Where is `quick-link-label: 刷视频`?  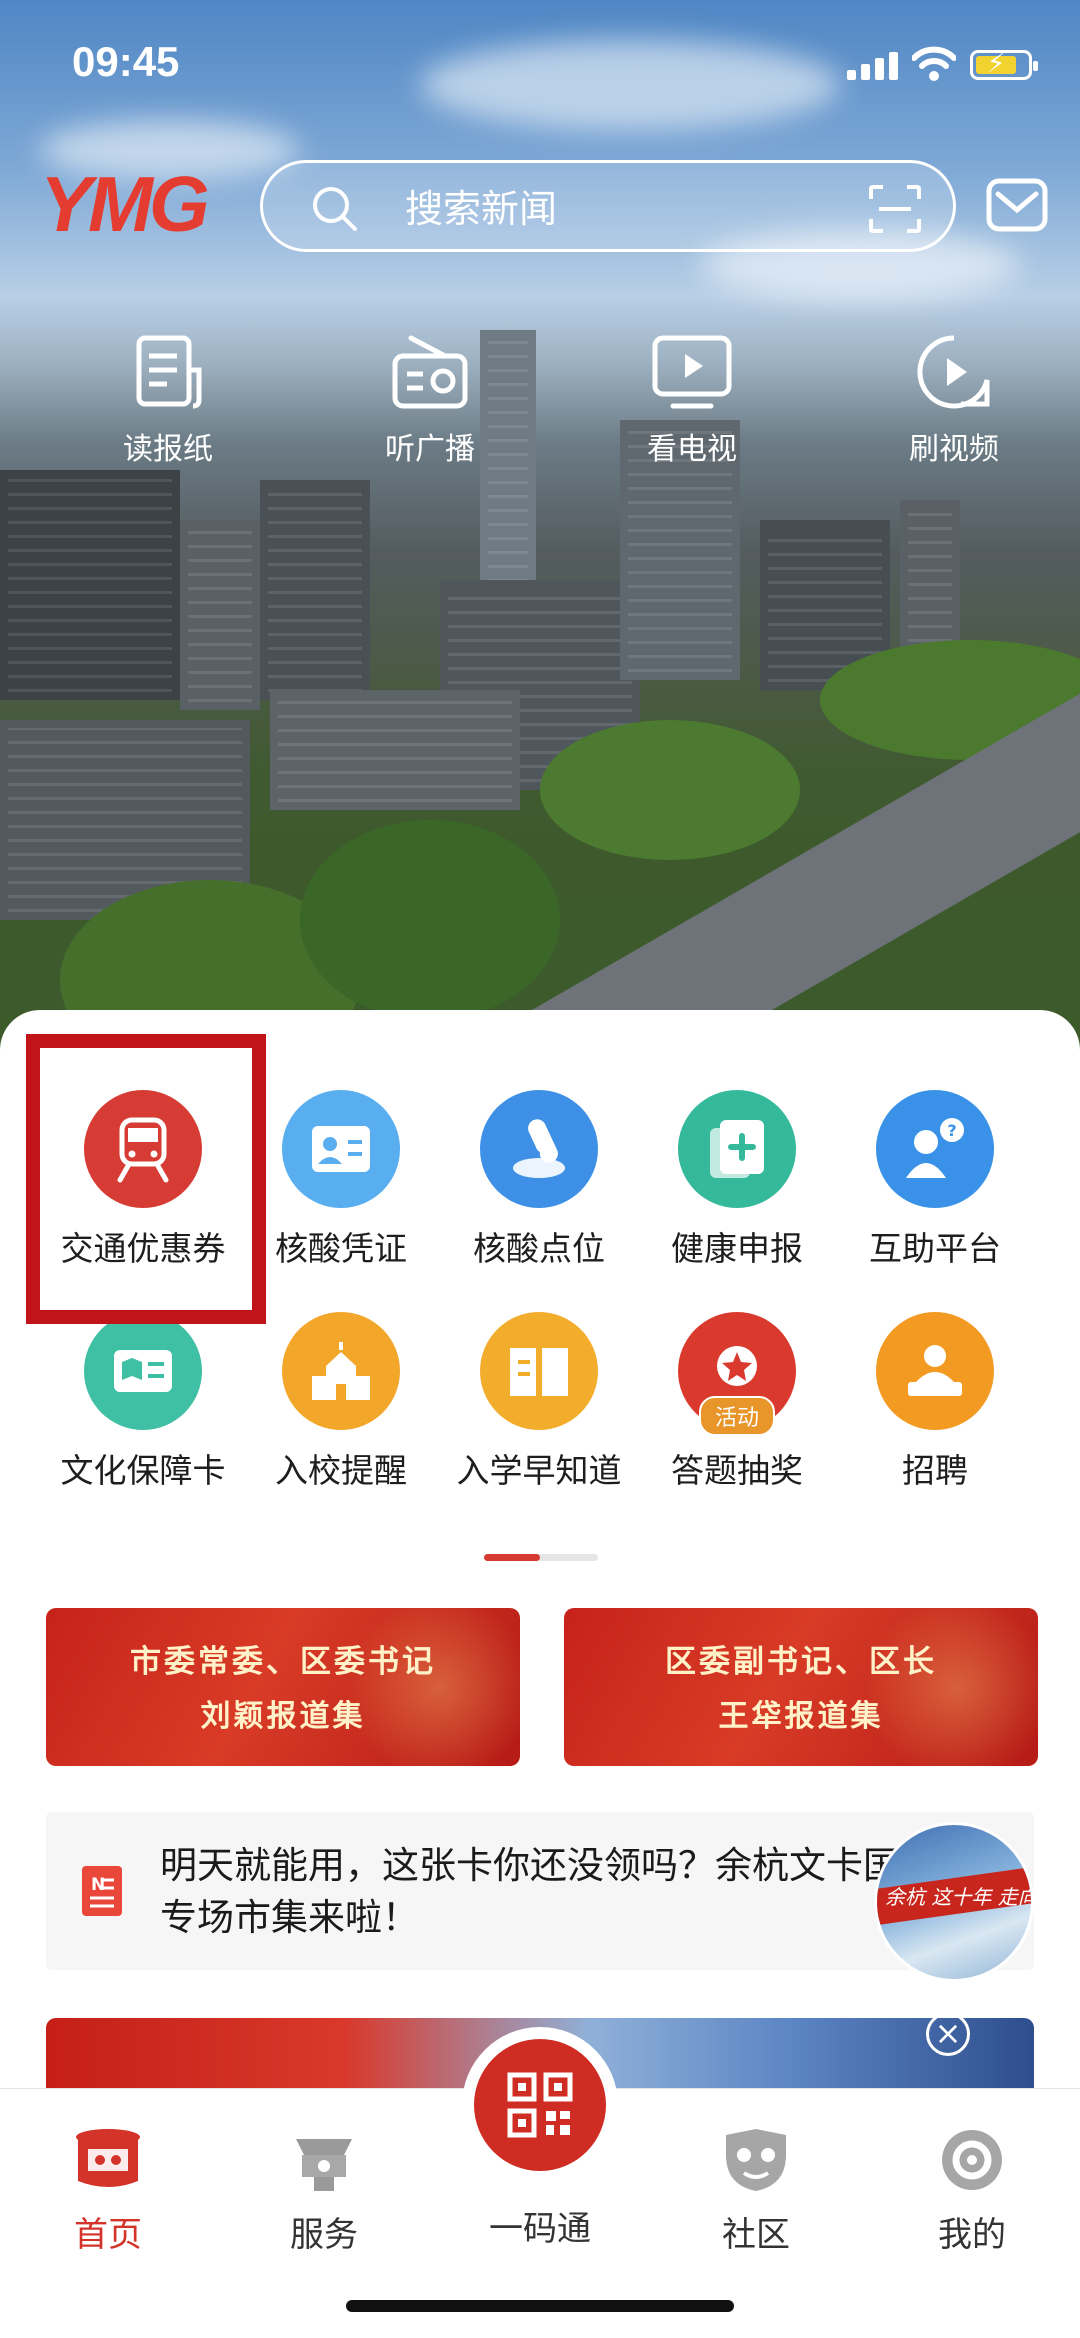
quick-link-label: 刷视频 is located at coordinates (954, 449).